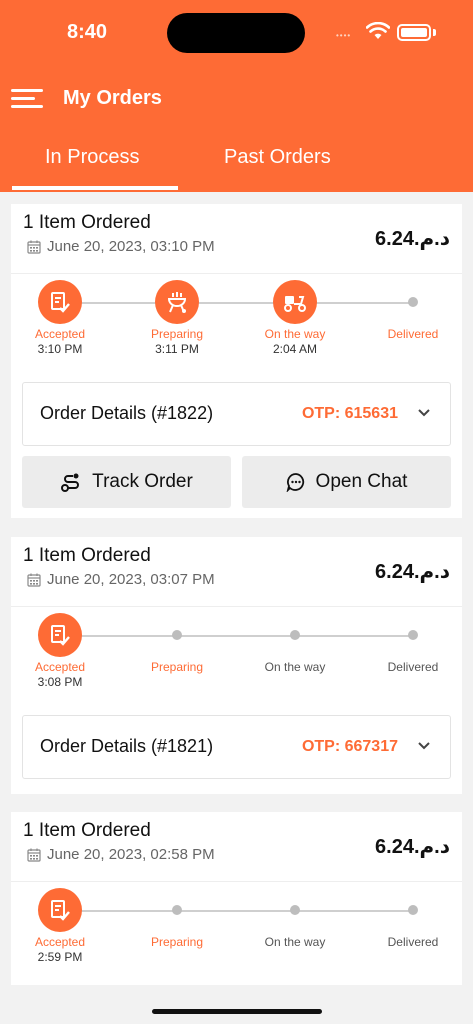 The width and height of the screenshot is (473, 1024). I want to click on step-accepted: Accepted 3:08 PM, so click(60, 651).